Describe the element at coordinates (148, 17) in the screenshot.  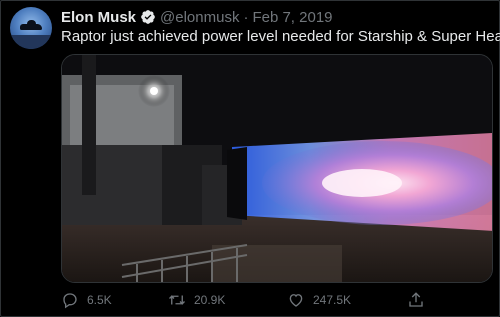
I see `verified-badge-icon` at that location.